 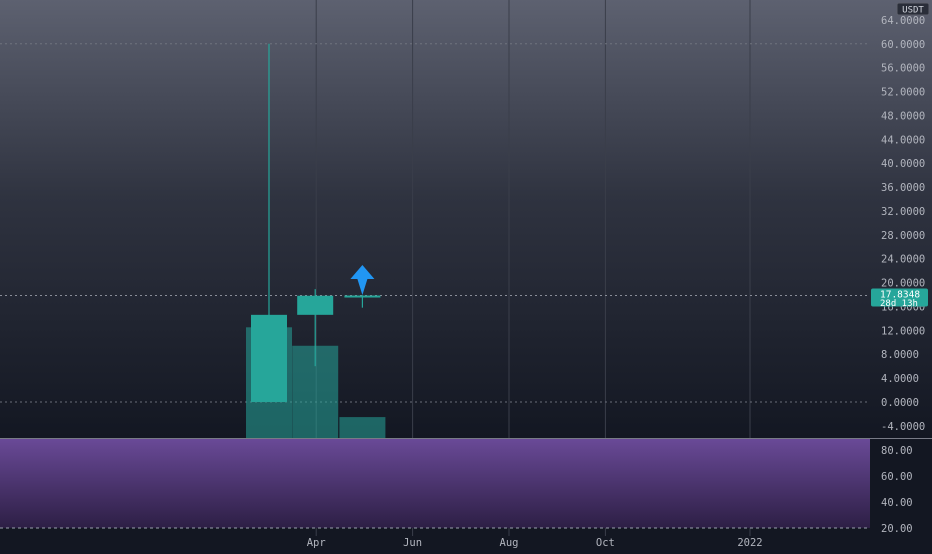 I want to click on price-tick-label: 40.0000, so click(x=903, y=164).